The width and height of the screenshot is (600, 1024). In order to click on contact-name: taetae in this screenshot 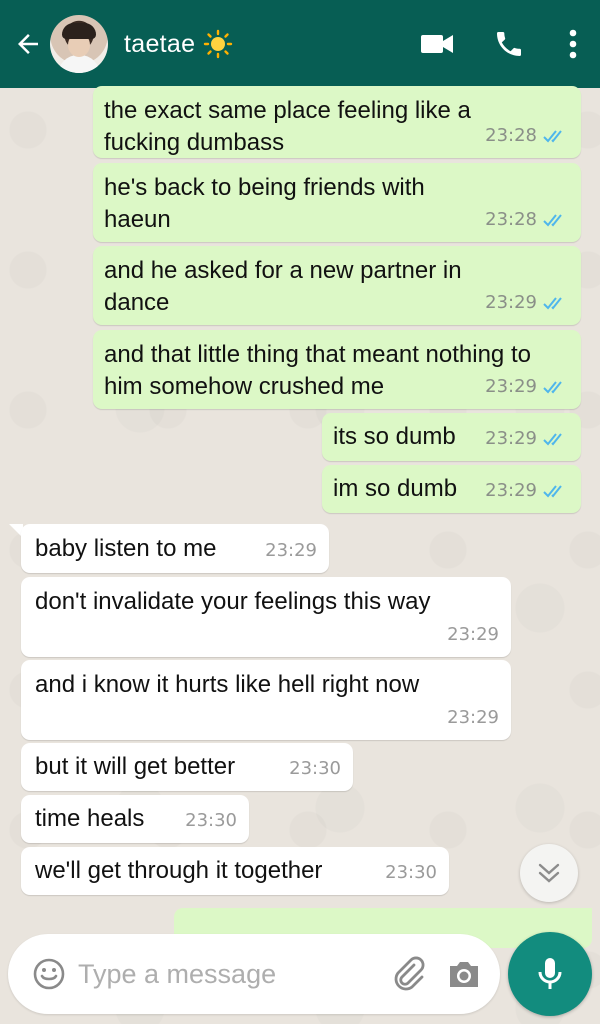, I will do `click(160, 43)`.